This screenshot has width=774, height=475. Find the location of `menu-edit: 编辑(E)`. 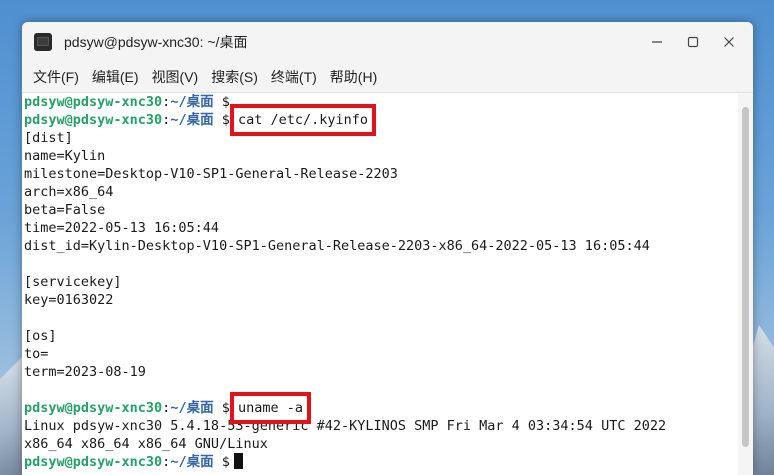

menu-edit: 编辑(E) is located at coordinates (115, 77).